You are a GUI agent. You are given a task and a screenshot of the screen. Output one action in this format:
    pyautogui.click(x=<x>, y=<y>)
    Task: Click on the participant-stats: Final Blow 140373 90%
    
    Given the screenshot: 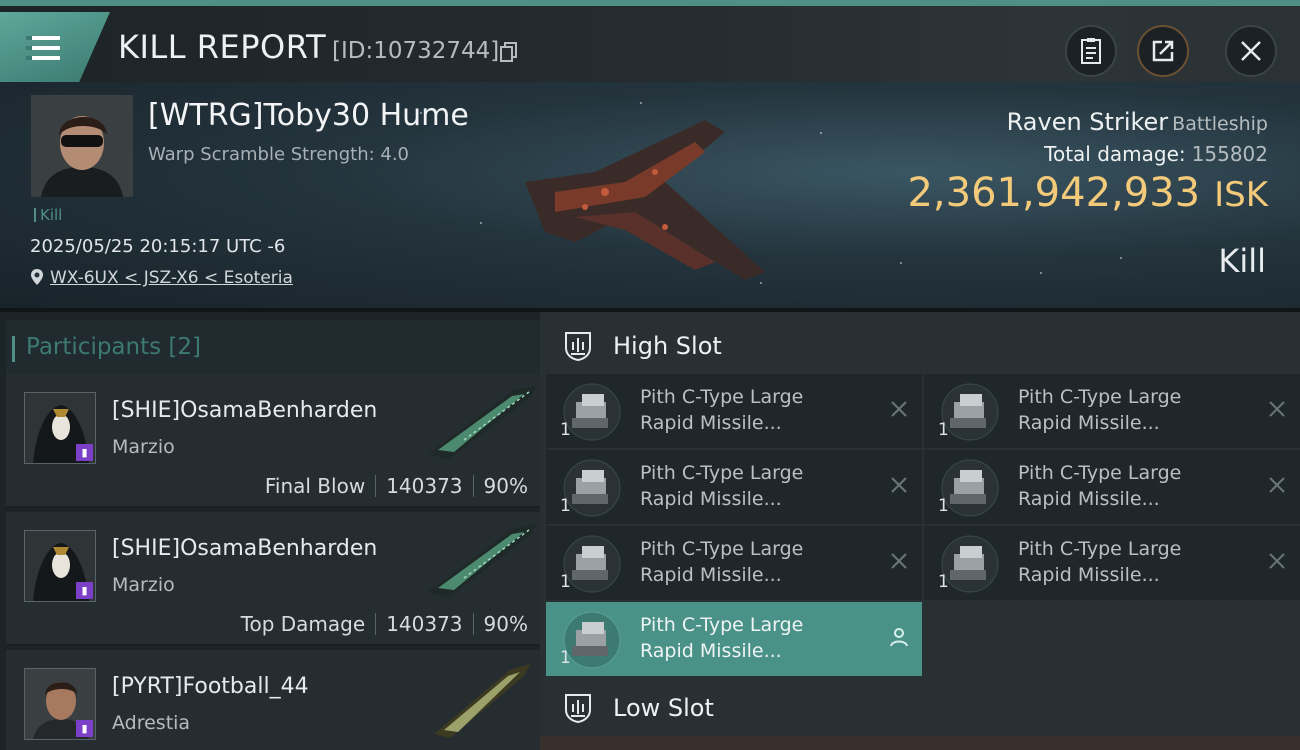 What is the action you would take?
    pyautogui.click(x=396, y=486)
    